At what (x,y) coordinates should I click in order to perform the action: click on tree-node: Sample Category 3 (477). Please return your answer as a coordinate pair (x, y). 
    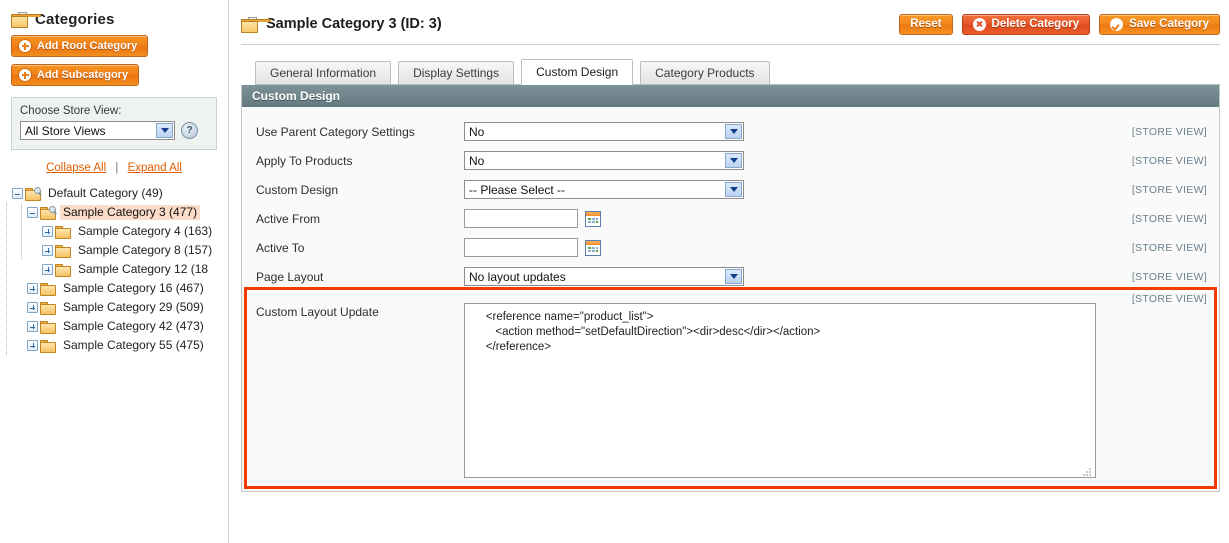
    Looking at the image, I should click on (120, 212).